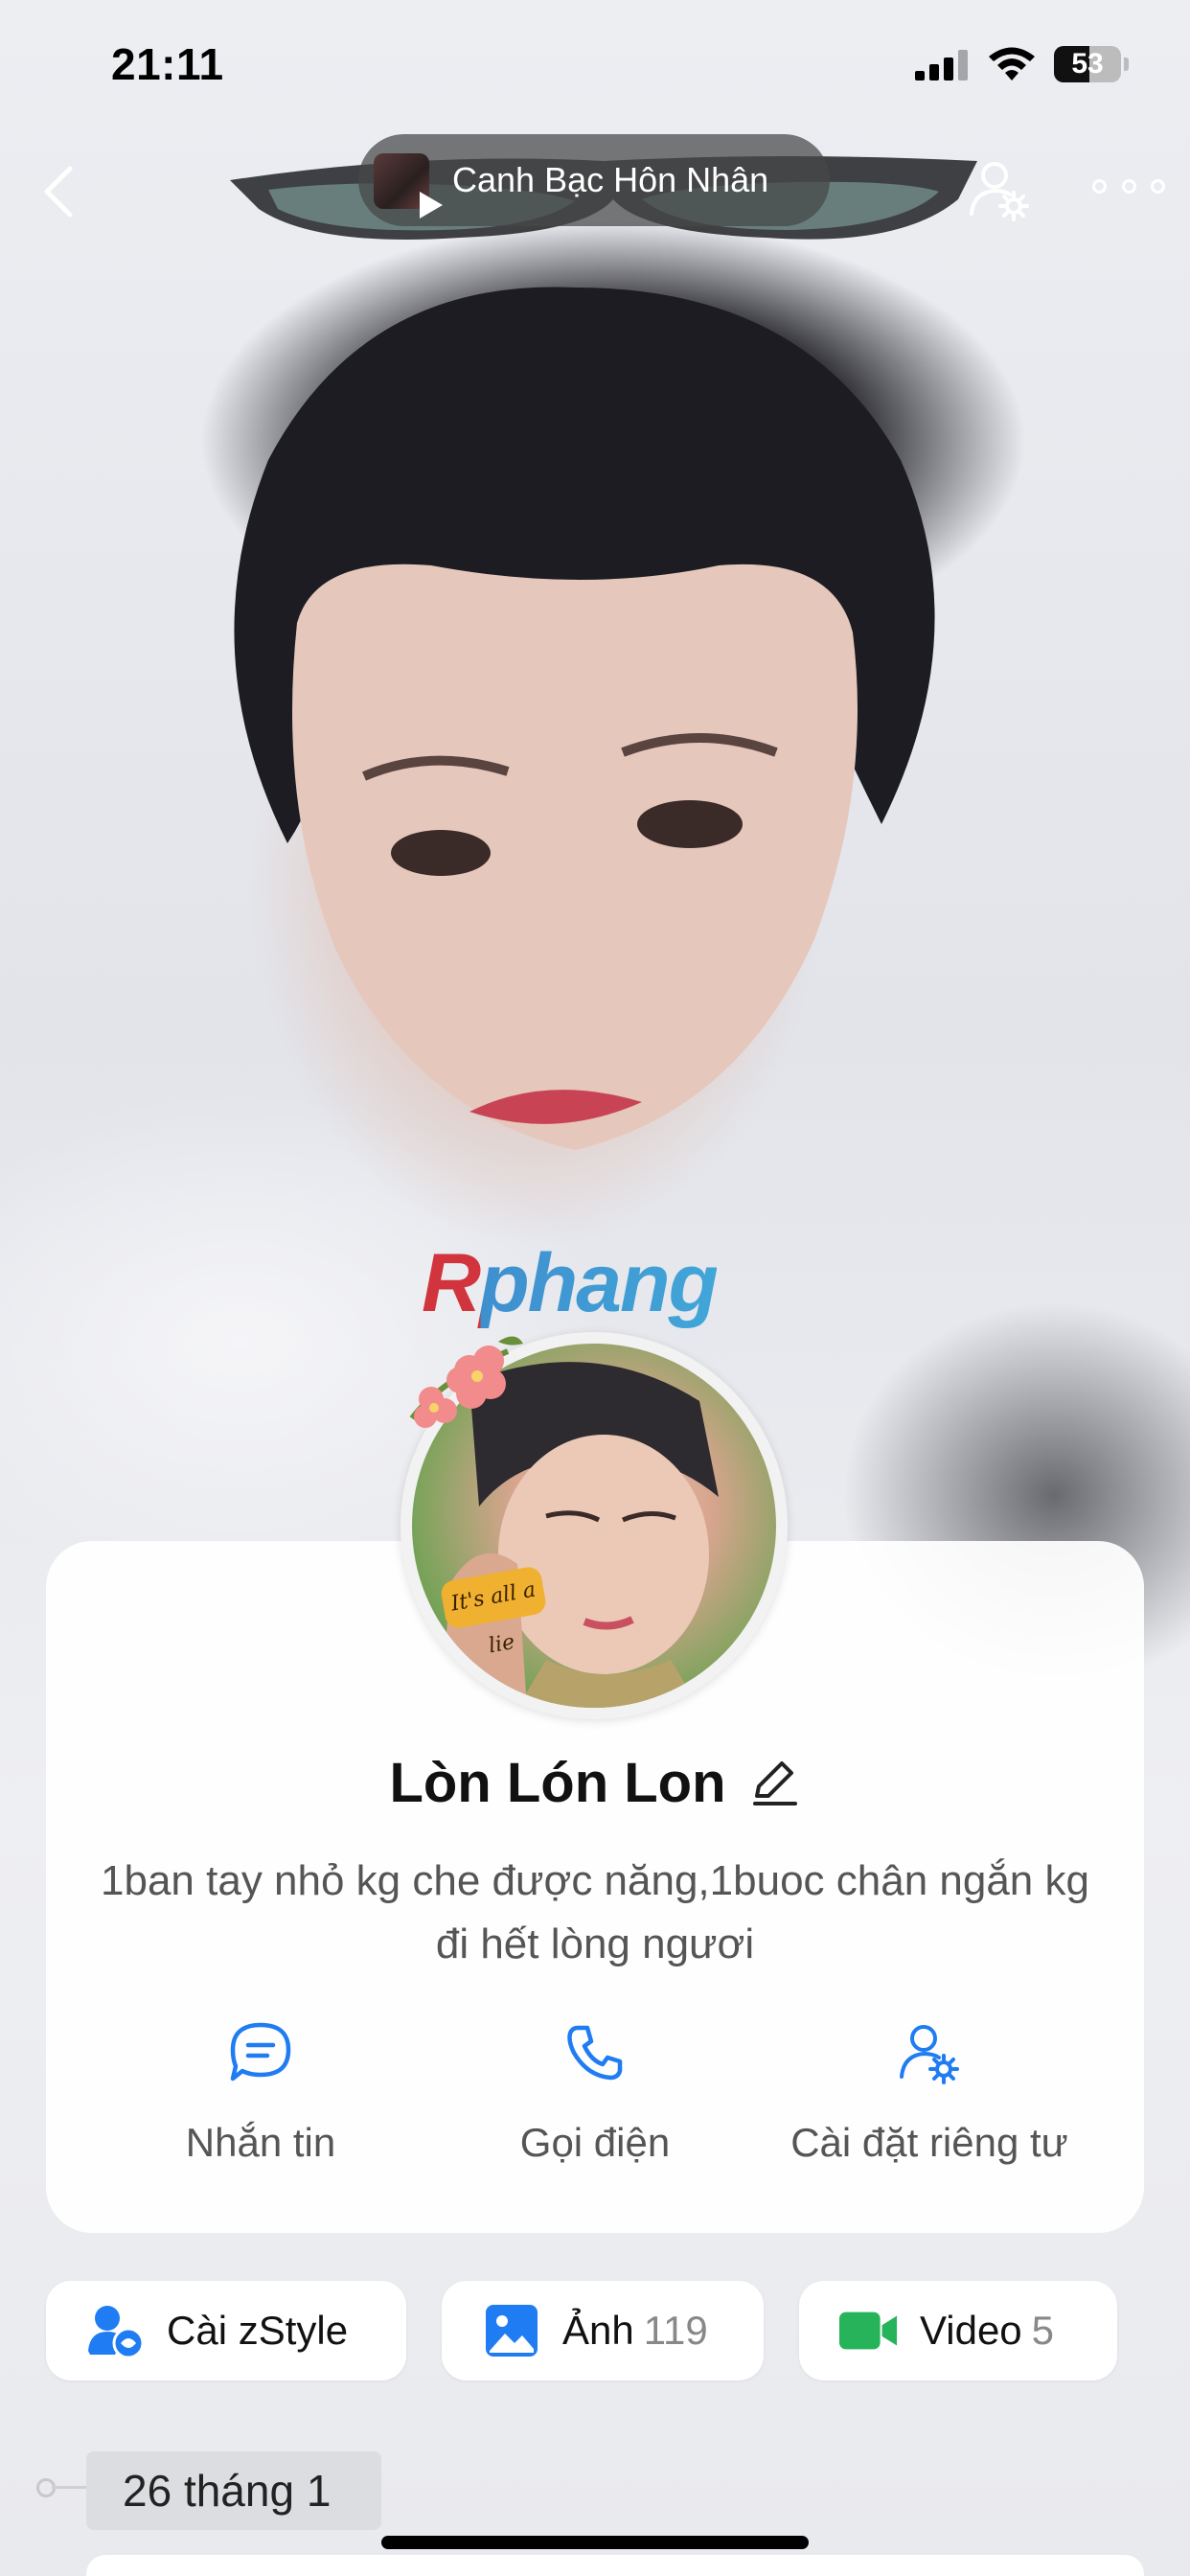 Image resolution: width=1190 pixels, height=2576 pixels. Describe the element at coordinates (595, 2142) in the screenshot. I see `call-label: Gọi điện` at that location.